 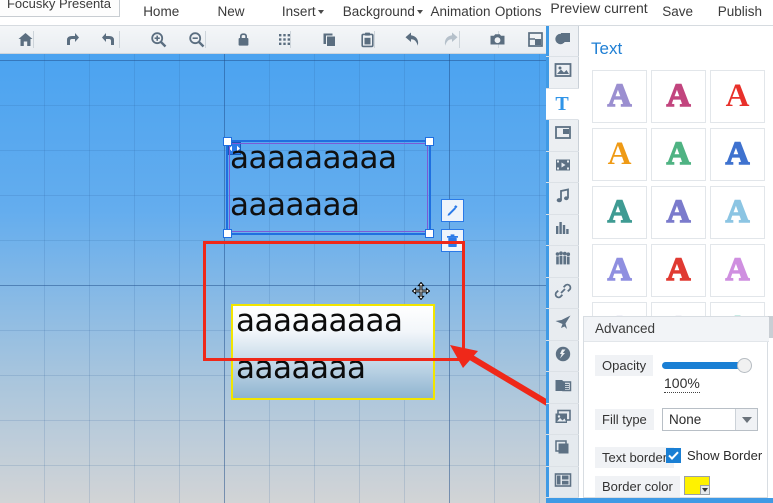 I want to click on panel-title: Text, so click(x=607, y=48).